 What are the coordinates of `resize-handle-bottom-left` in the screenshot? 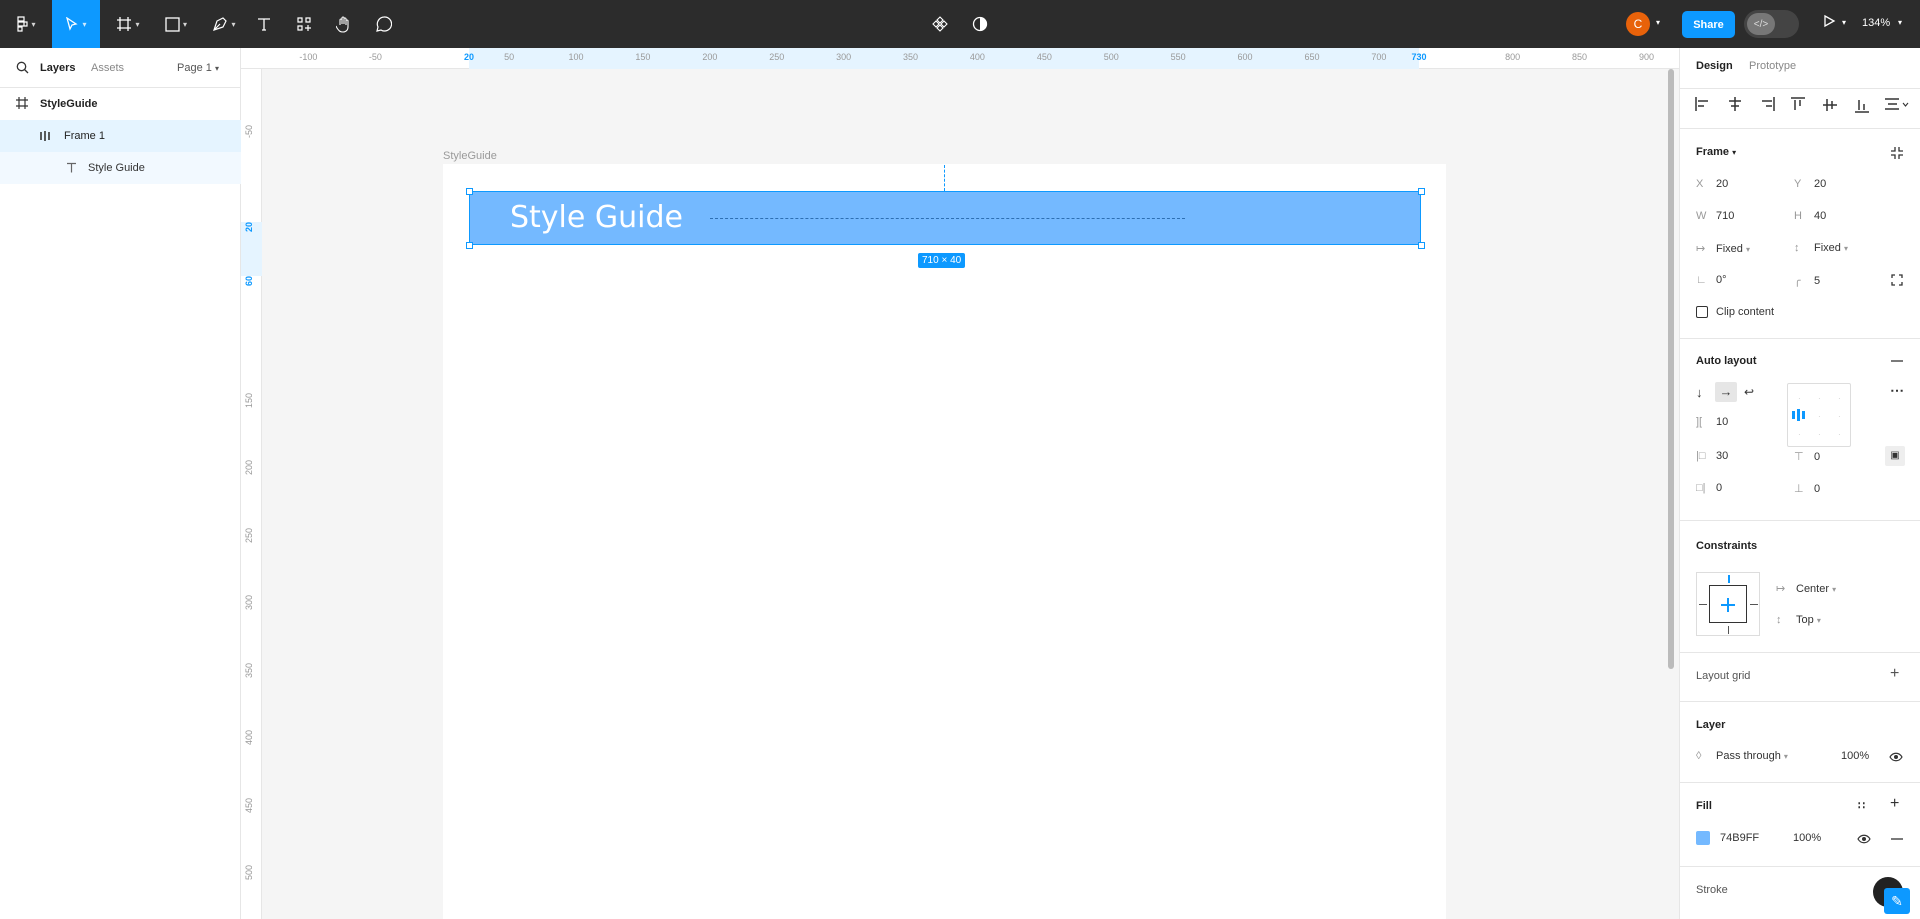 It's located at (469, 245).